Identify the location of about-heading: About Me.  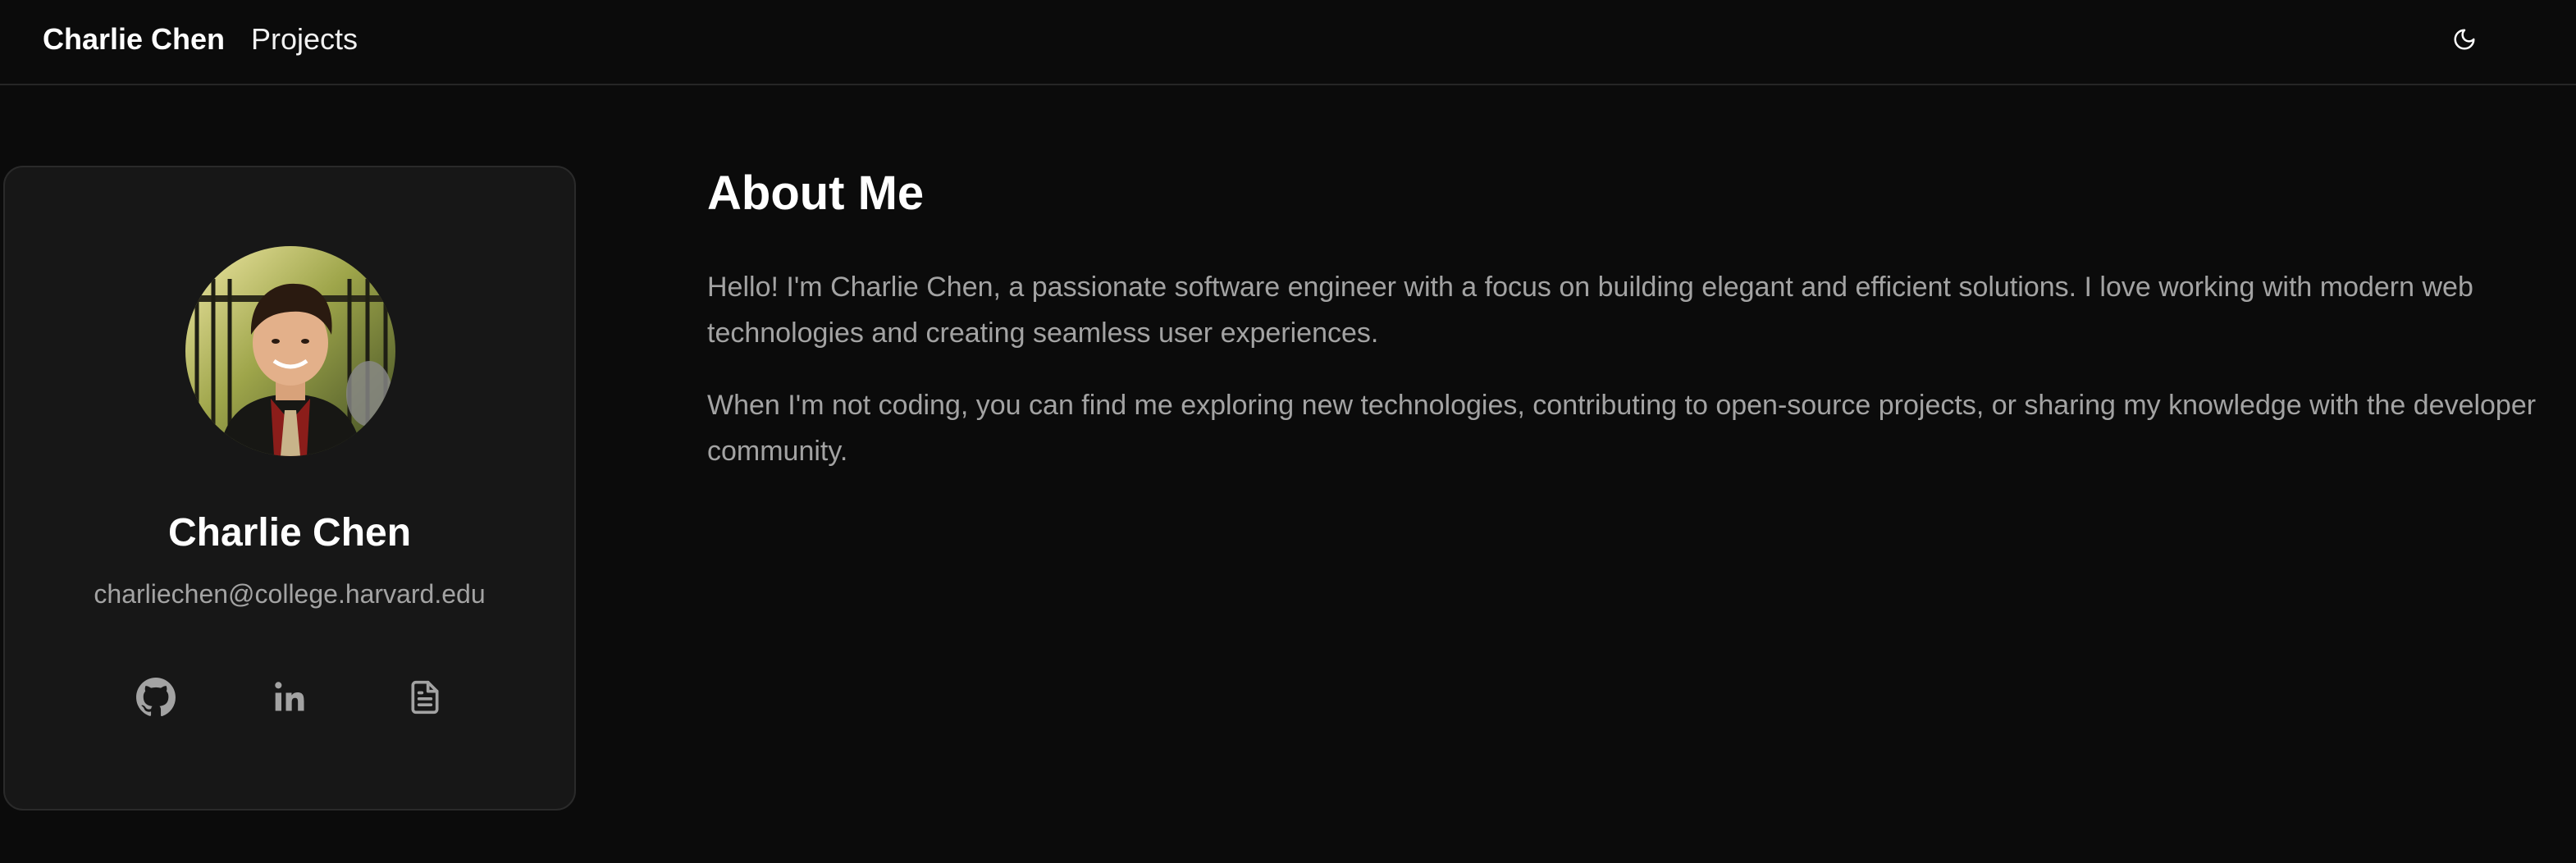
(816, 193).